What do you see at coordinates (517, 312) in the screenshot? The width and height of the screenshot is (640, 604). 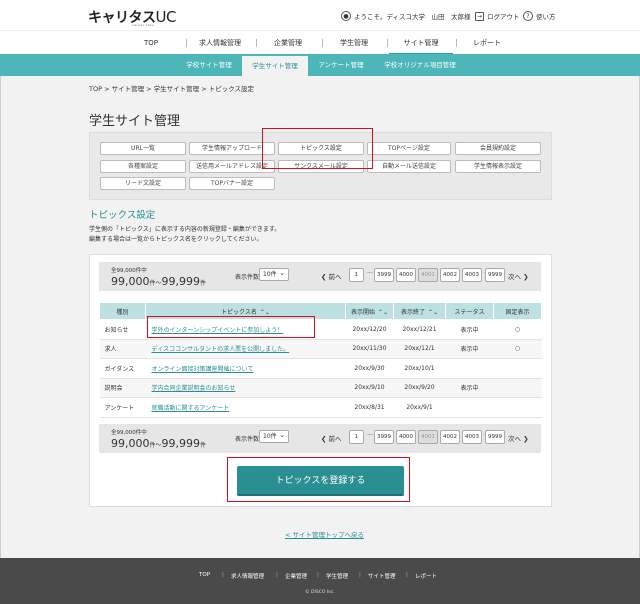 I see `header-label: 固定表示` at bounding box center [517, 312].